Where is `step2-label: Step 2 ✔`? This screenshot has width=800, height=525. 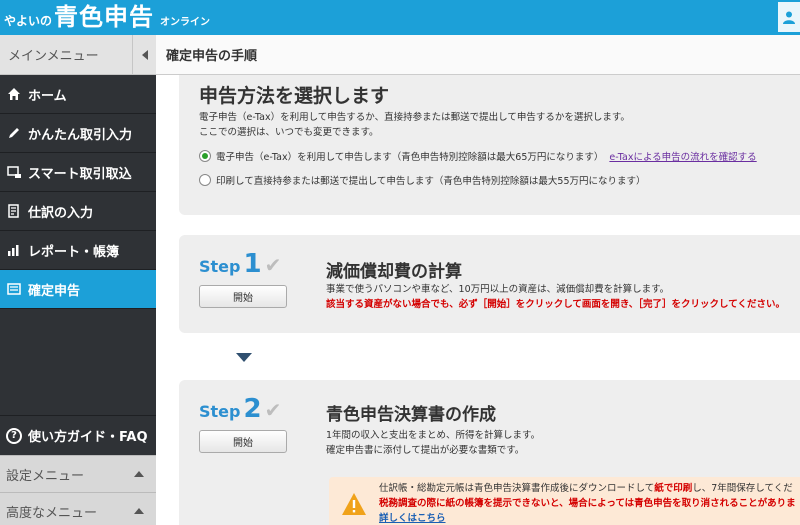 step2-label: Step 2 ✔ is located at coordinates (240, 409).